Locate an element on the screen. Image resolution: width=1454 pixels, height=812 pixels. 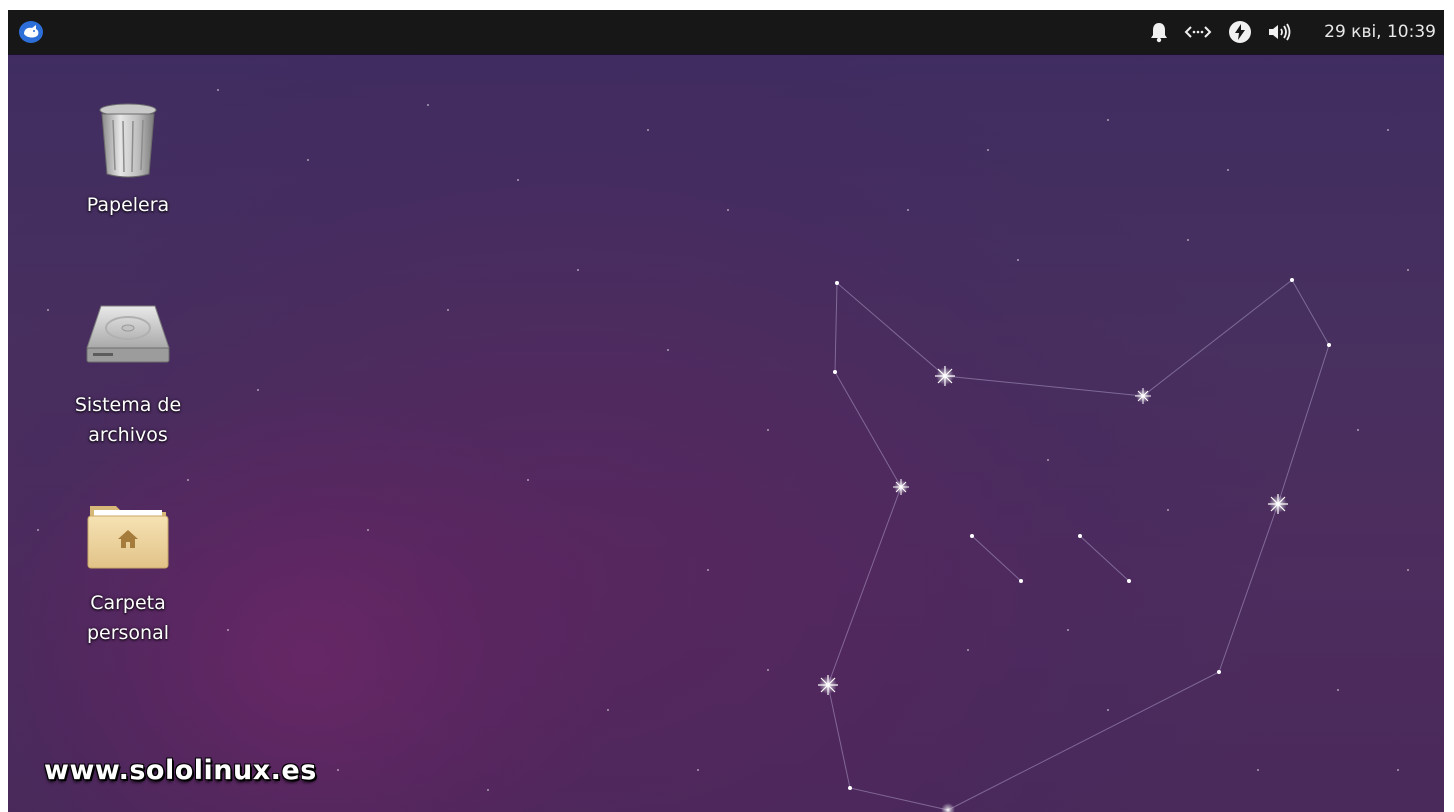
watermark-text: www.sololinux.es is located at coordinates (180, 770).